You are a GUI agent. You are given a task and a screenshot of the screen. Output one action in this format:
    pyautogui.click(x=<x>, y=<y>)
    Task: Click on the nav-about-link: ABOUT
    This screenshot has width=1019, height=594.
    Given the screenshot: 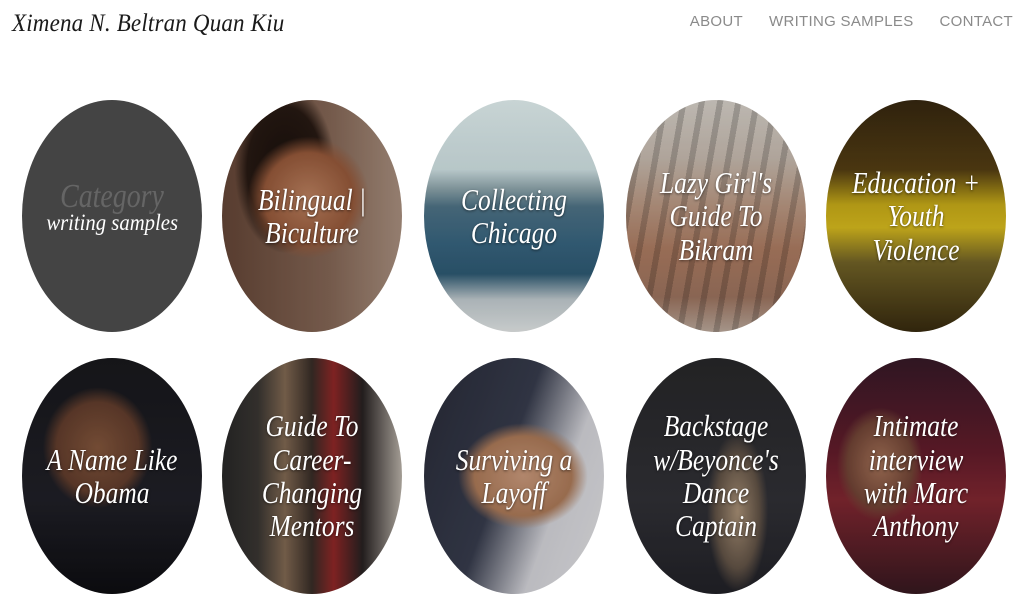 What is the action you would take?
    pyautogui.click(x=716, y=21)
    